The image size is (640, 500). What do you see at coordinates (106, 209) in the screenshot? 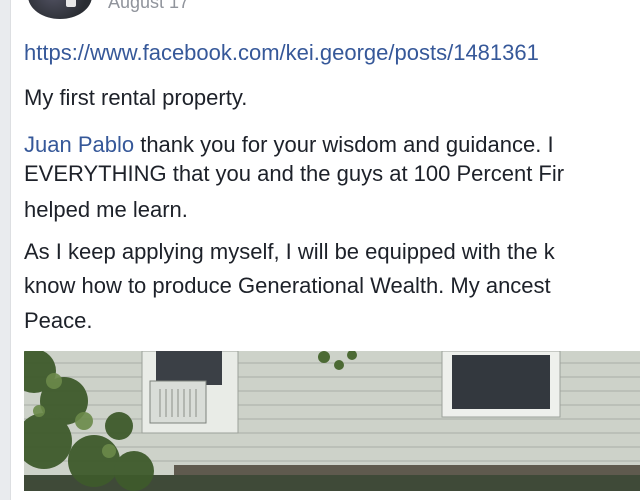
I see `post-paragraph-2-line-3: helped me learn.` at bounding box center [106, 209].